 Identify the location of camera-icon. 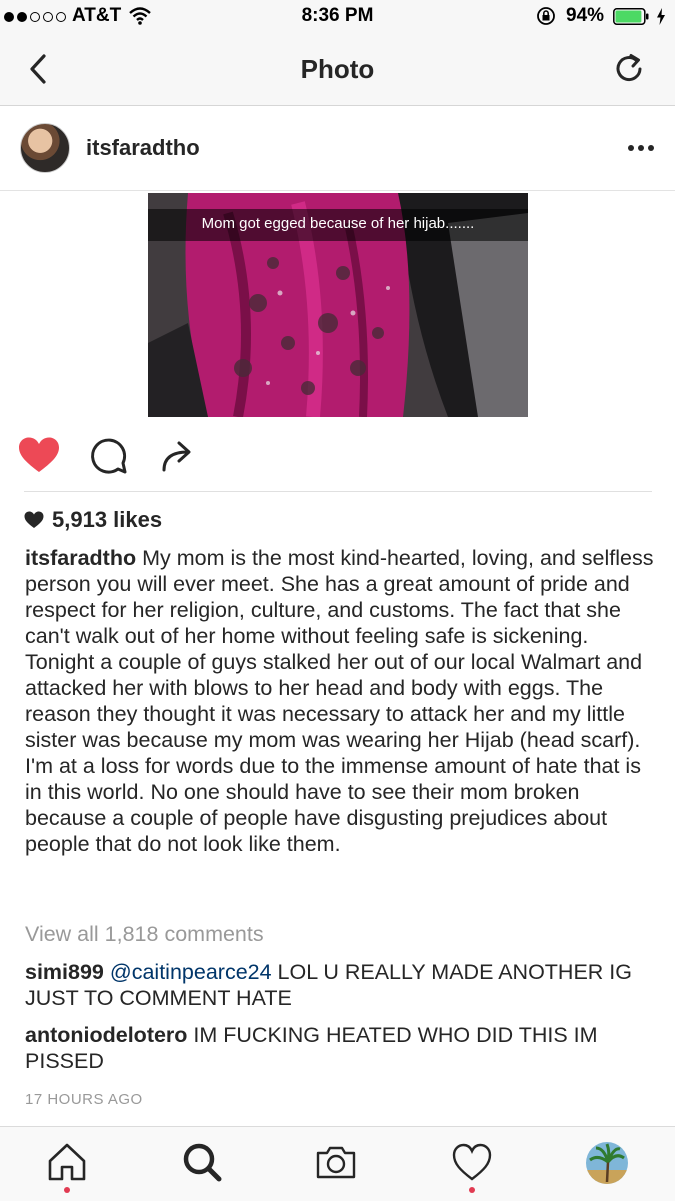
(336, 1162).